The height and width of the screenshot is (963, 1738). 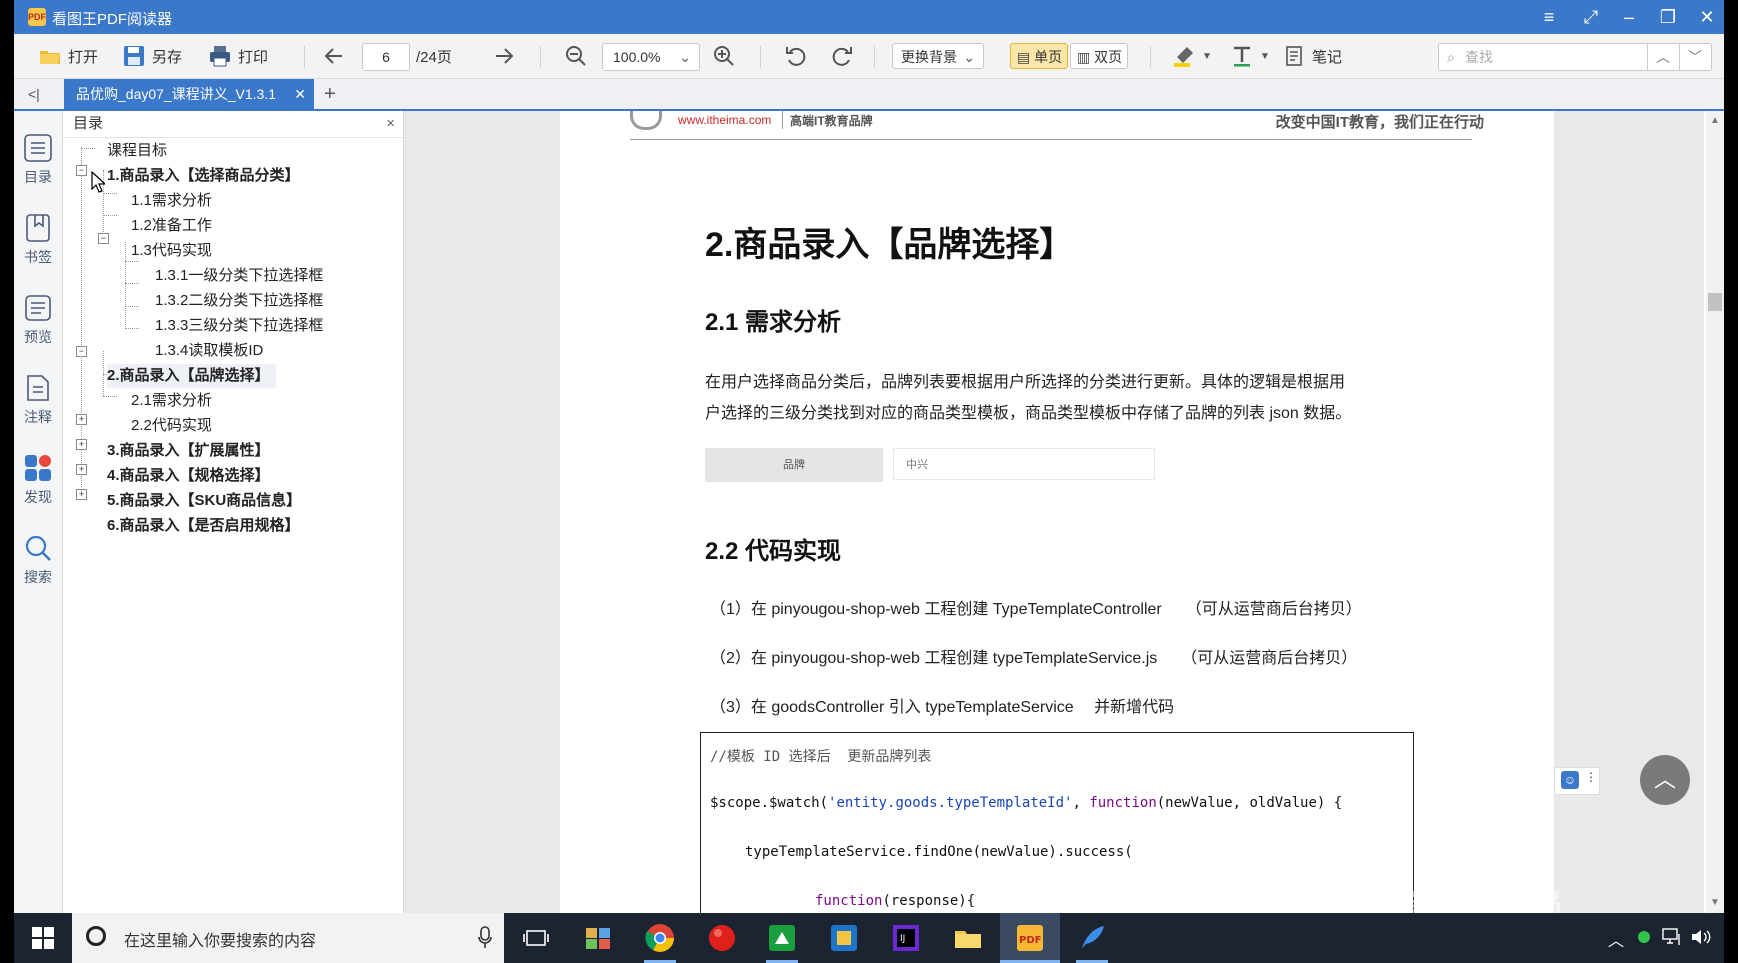 I want to click on toc-item: 5.商品录入【SKU商品信息】, so click(x=204, y=501).